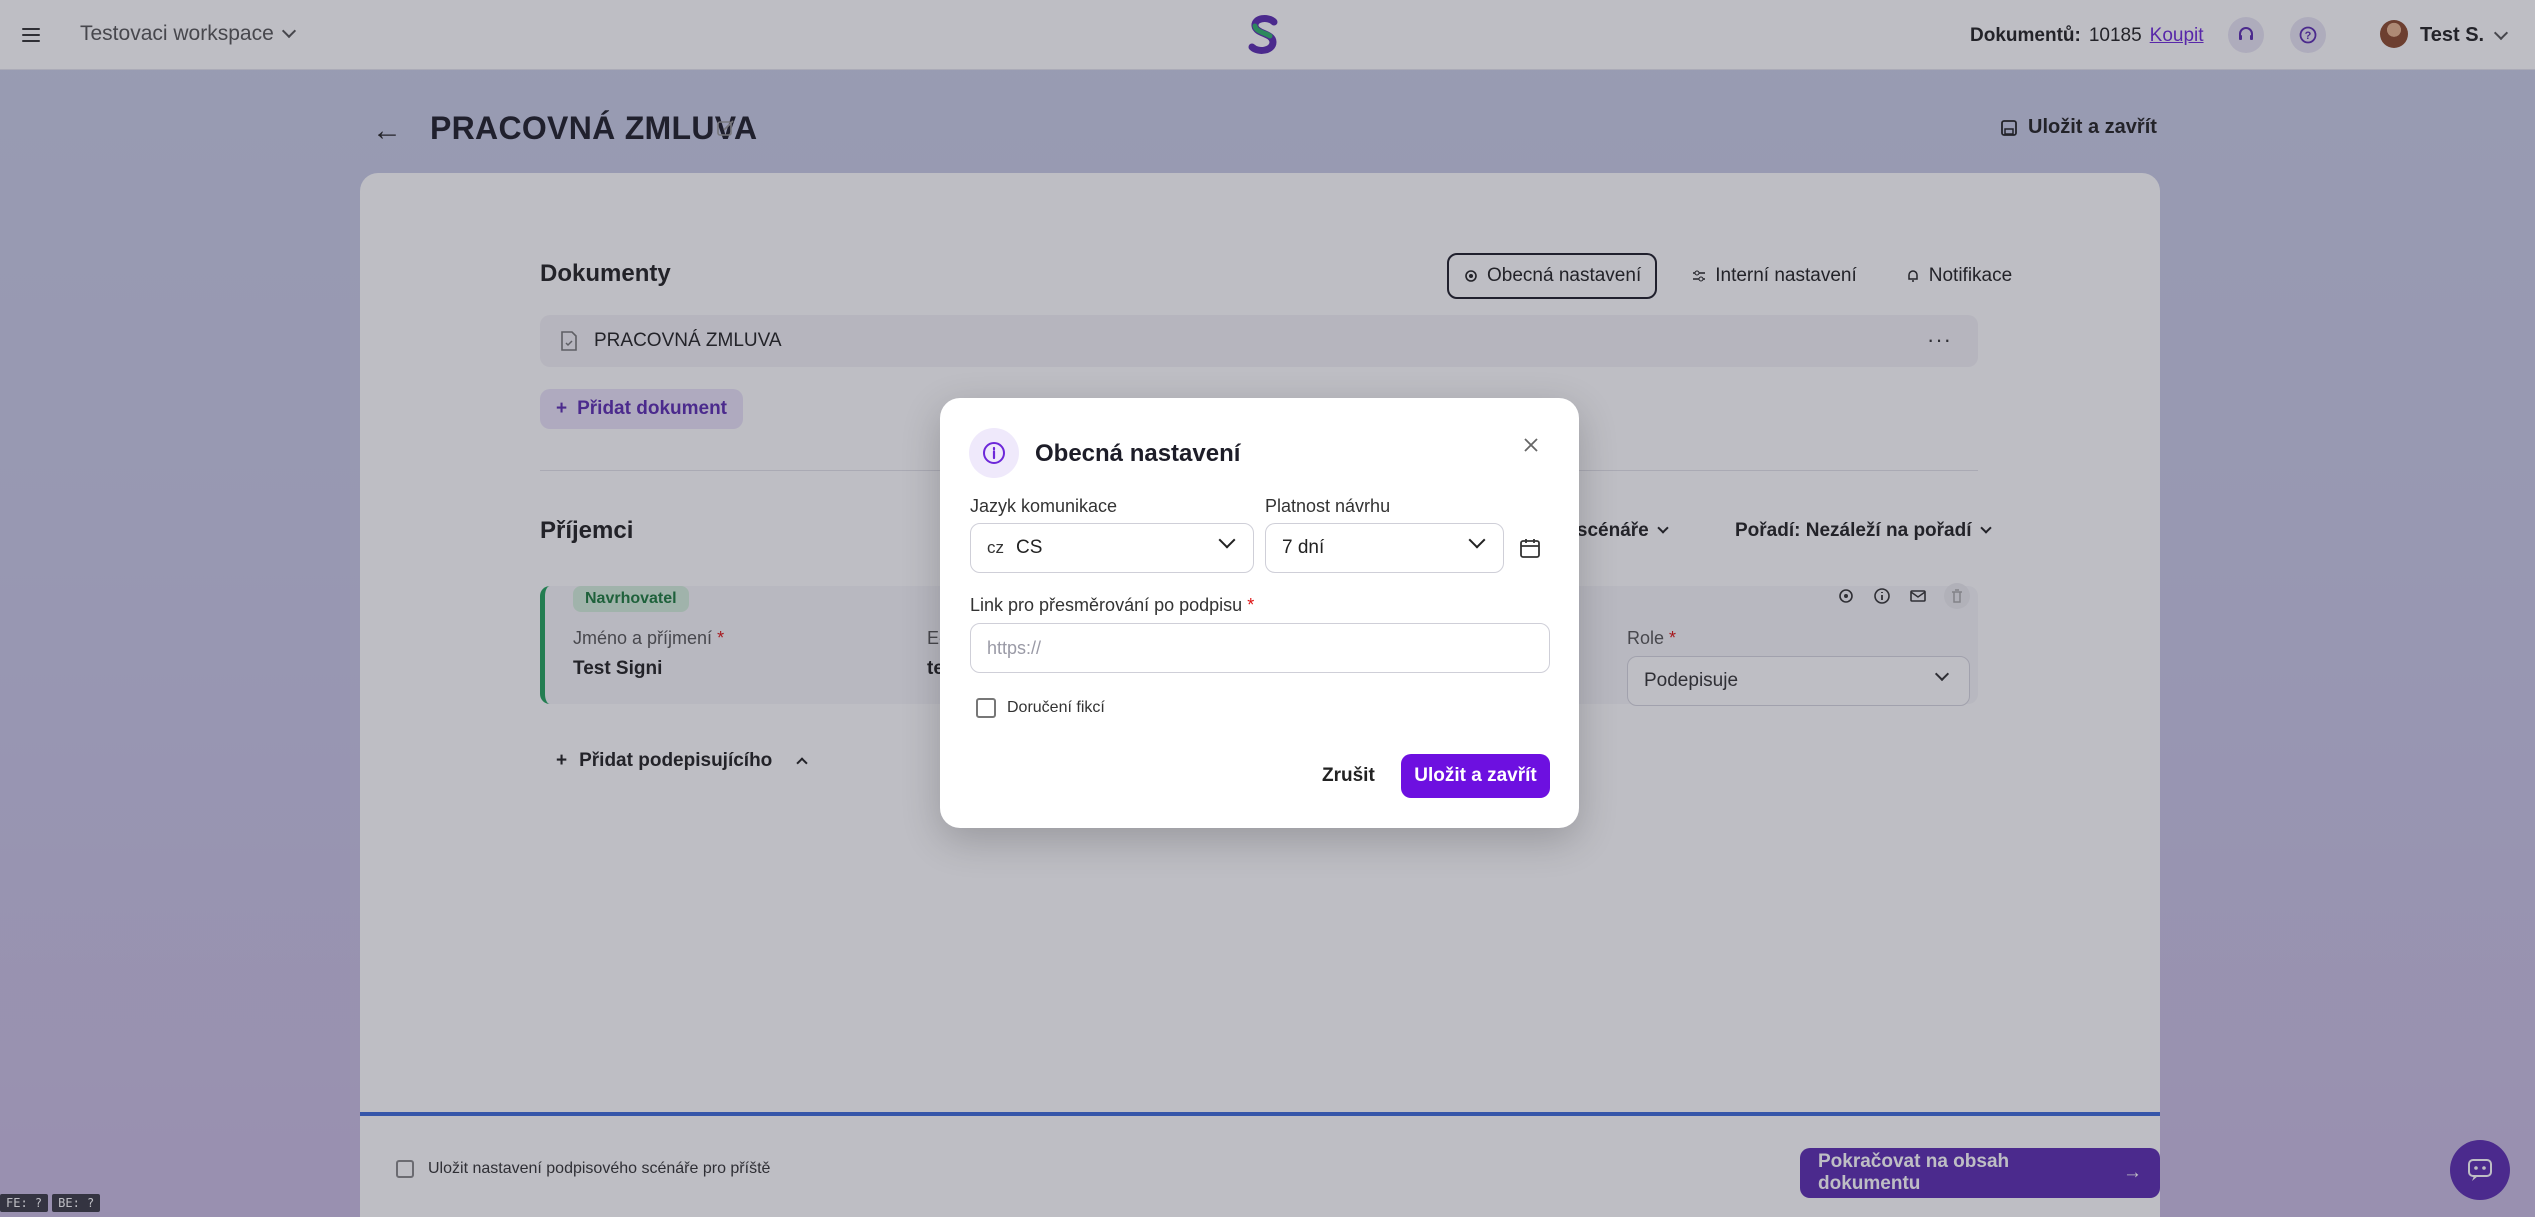 The image size is (2535, 1217). I want to click on save-close-button: Uložit a zavřít, so click(1475, 776).